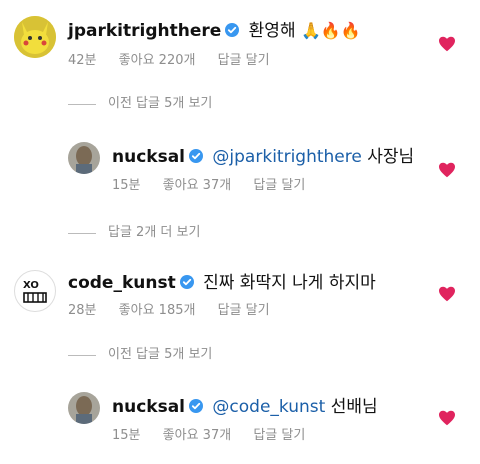 This screenshot has width=480, height=464. I want to click on avatar-pikachu-image, so click(35, 37).